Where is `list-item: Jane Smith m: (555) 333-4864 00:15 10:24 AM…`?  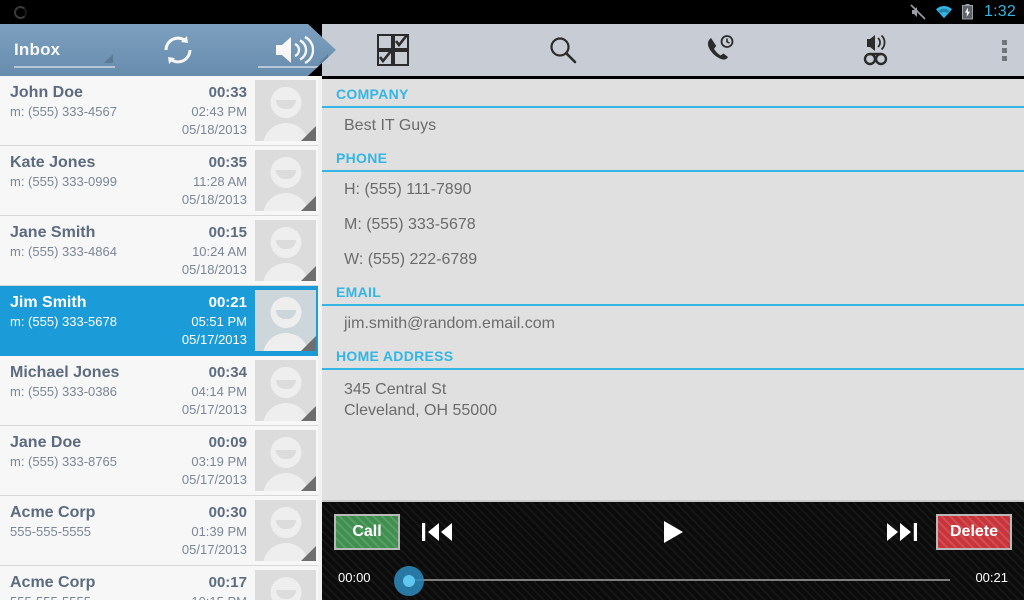
list-item: Jane Smith m: (555) 333-4864 00:15 10:24 AM… is located at coordinates (159, 251).